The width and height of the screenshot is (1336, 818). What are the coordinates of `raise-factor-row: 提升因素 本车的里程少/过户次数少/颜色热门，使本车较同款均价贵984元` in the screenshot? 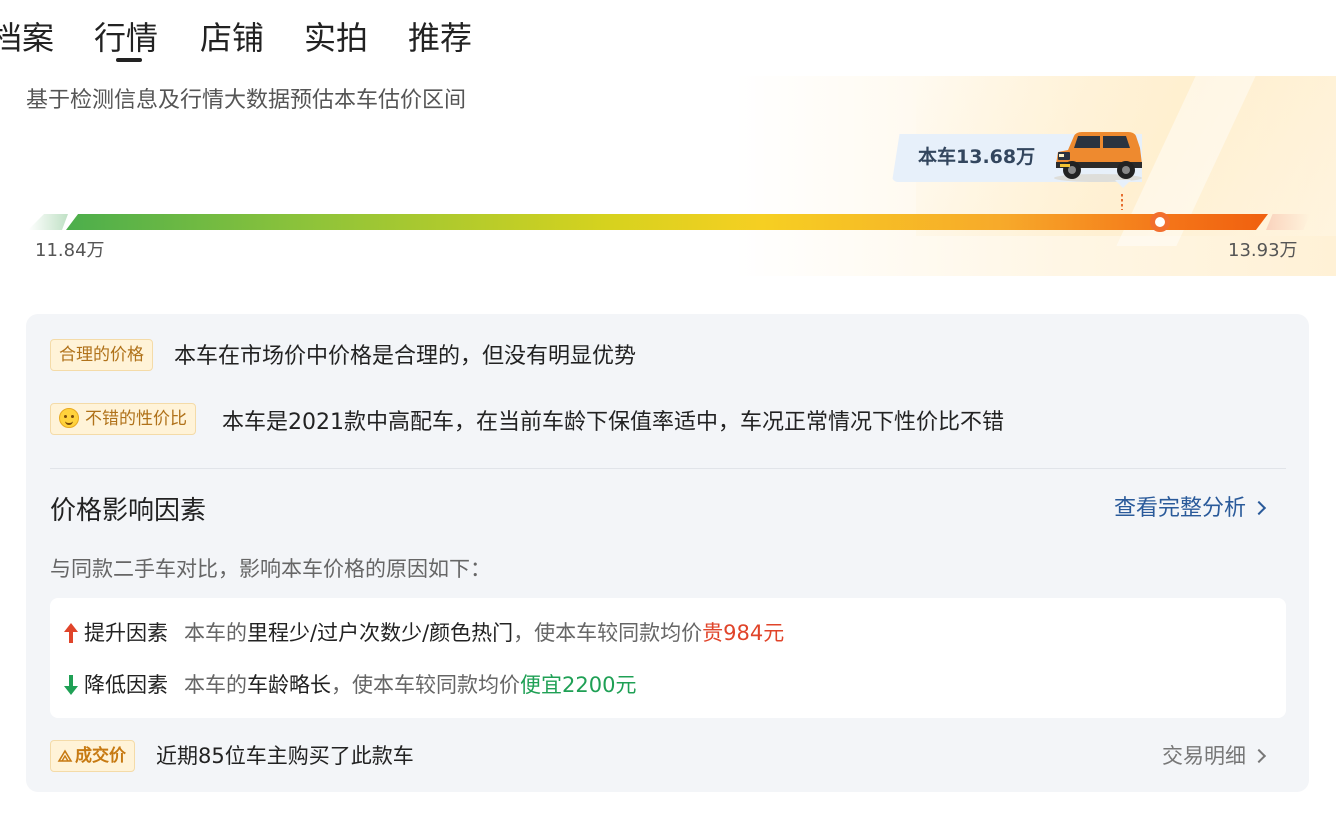 It's located at (424, 633).